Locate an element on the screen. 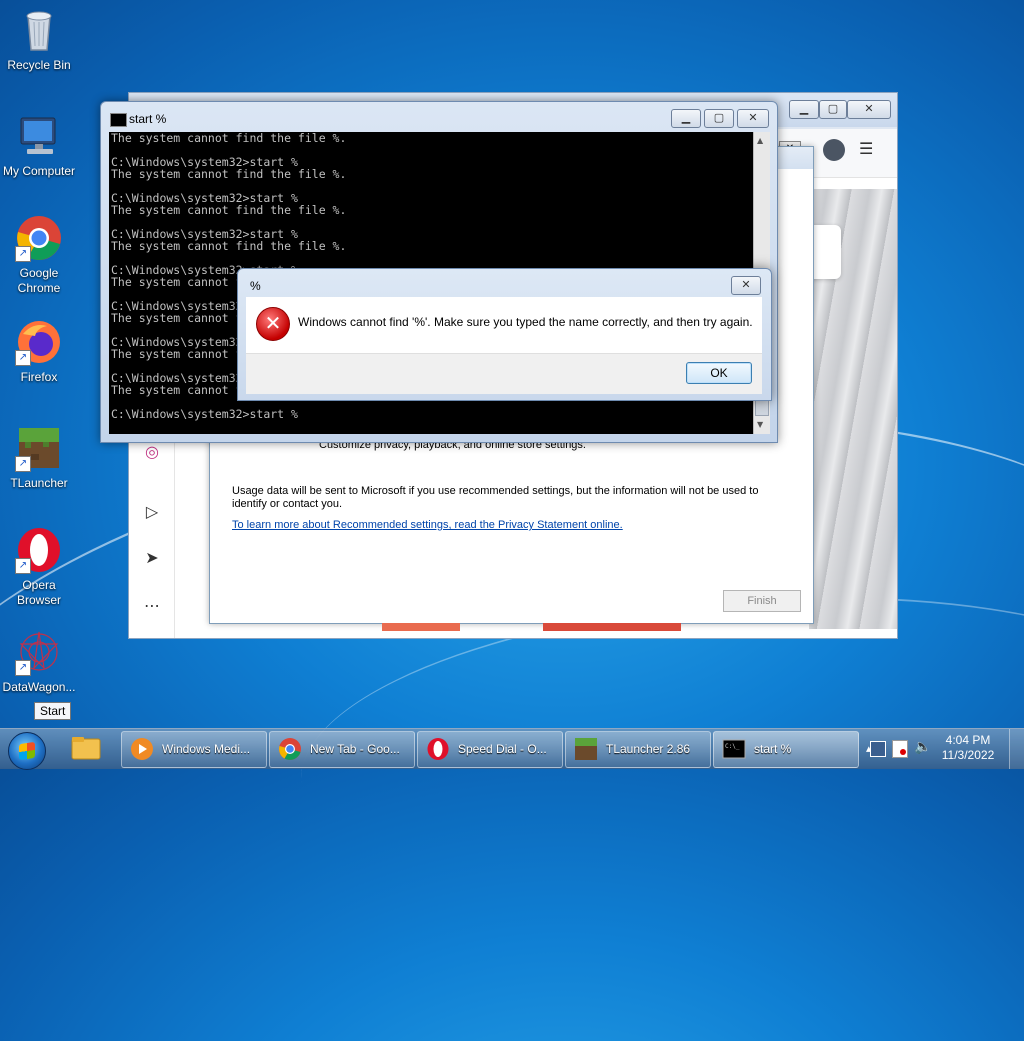 The height and width of the screenshot is (1041, 1024). console-line: C:\Windows\system32>start % is located at coordinates (204, 414).